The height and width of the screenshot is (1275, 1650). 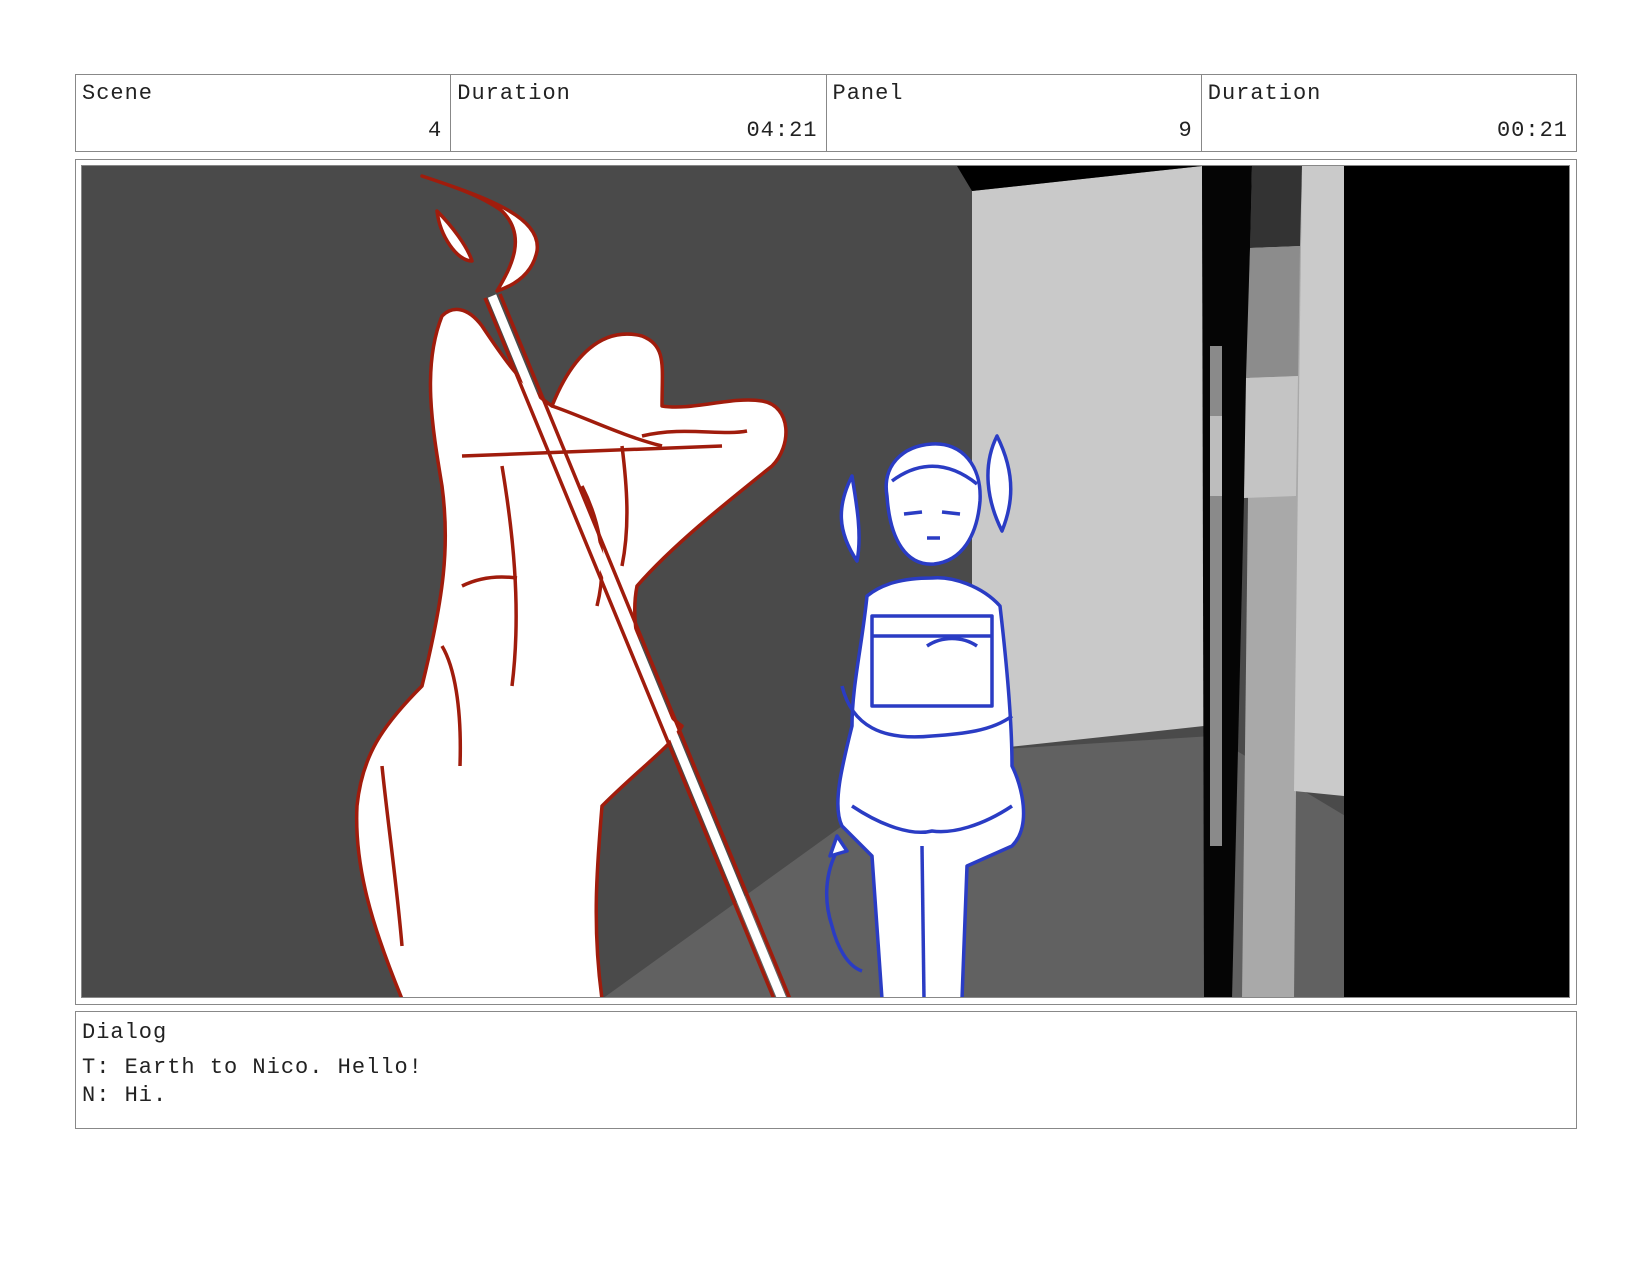 I want to click on scene-duration-value: 04:21, so click(x=782, y=130).